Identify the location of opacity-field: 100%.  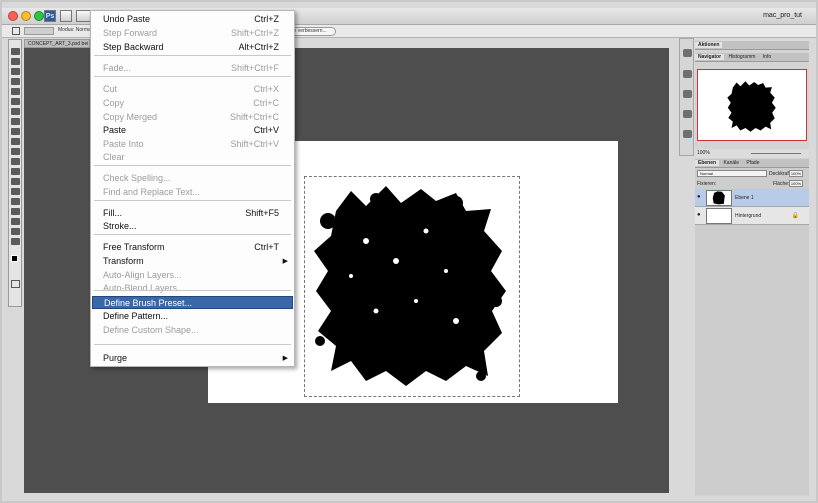
(796, 173).